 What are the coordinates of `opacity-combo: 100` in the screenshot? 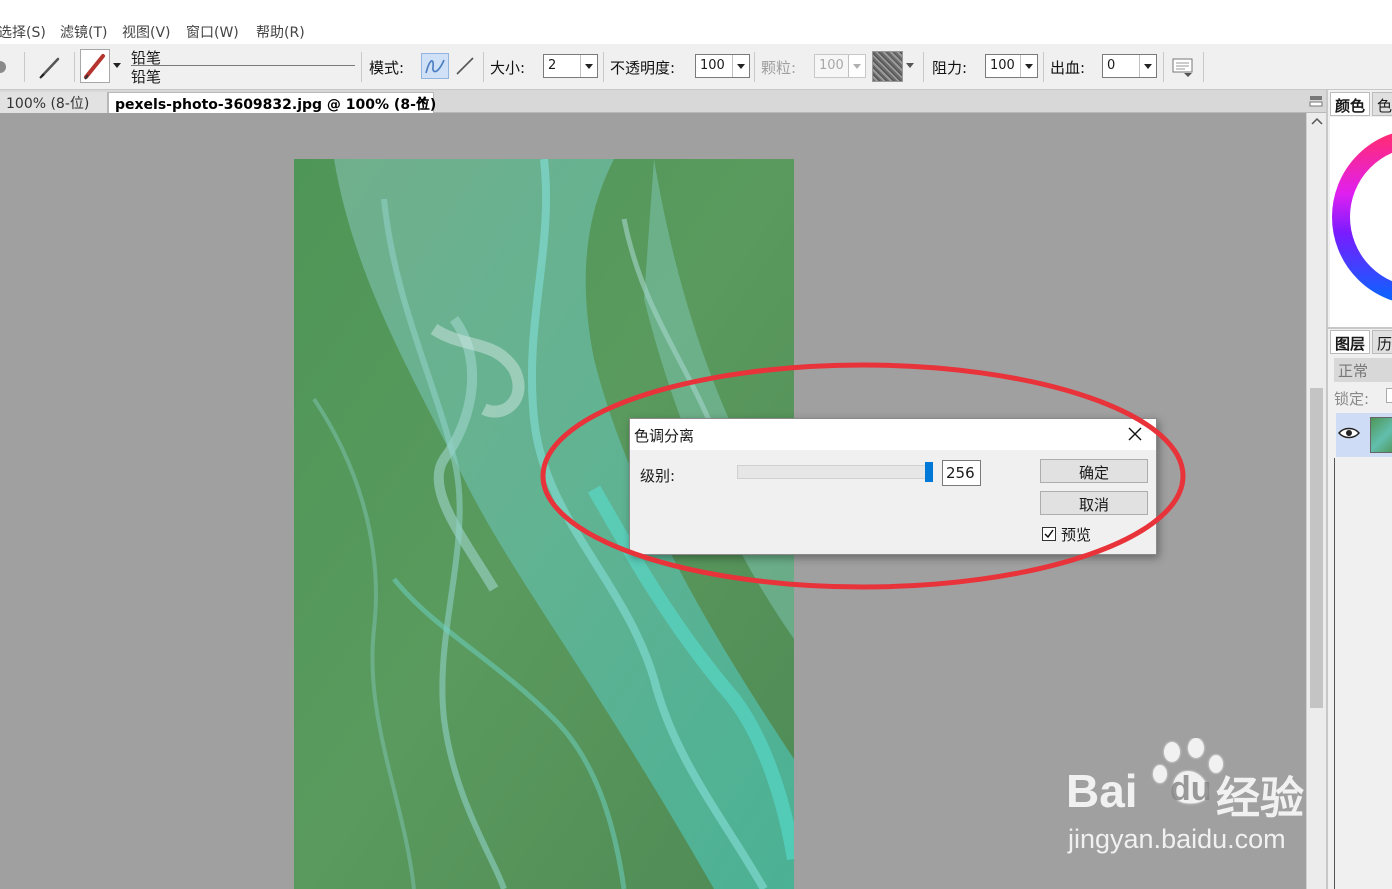 It's located at (722, 66).